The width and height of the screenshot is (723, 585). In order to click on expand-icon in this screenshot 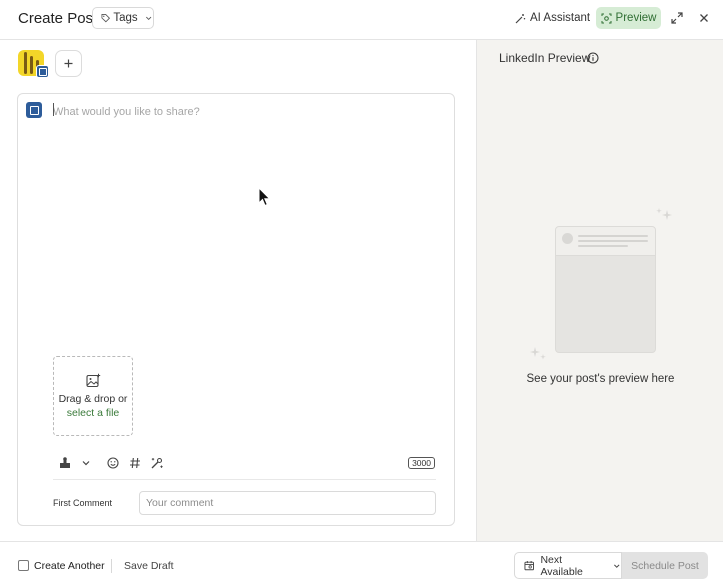, I will do `click(677, 18)`.